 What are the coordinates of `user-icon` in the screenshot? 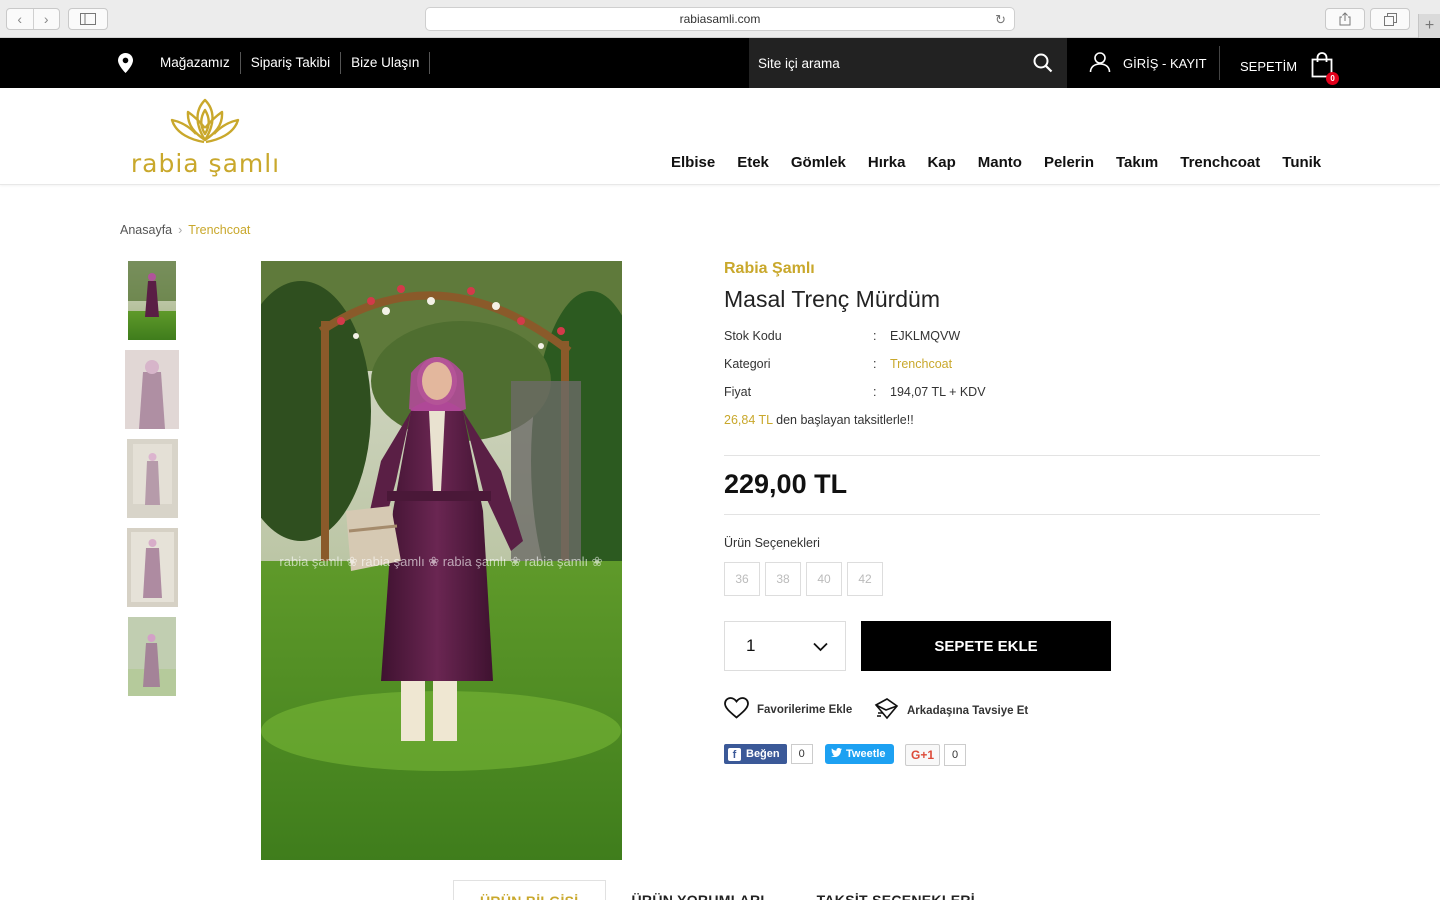 It's located at (1100, 63).